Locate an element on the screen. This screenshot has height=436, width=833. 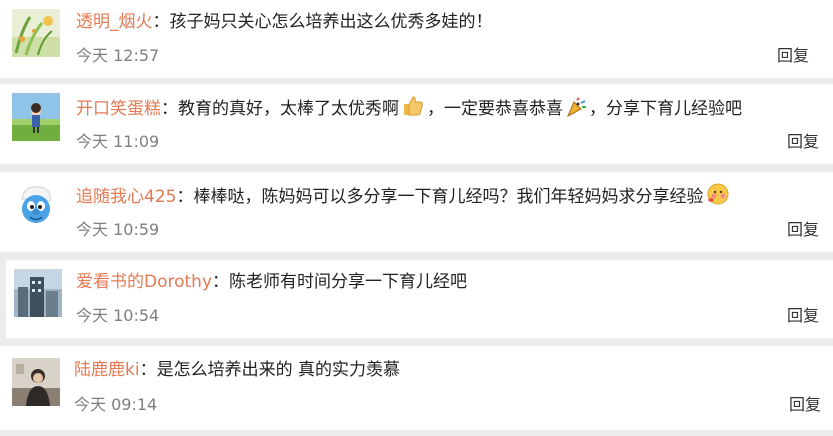
comment-text: 孩子妈只关心怎么培养出这么优秀多娃的！ is located at coordinates (331, 22).